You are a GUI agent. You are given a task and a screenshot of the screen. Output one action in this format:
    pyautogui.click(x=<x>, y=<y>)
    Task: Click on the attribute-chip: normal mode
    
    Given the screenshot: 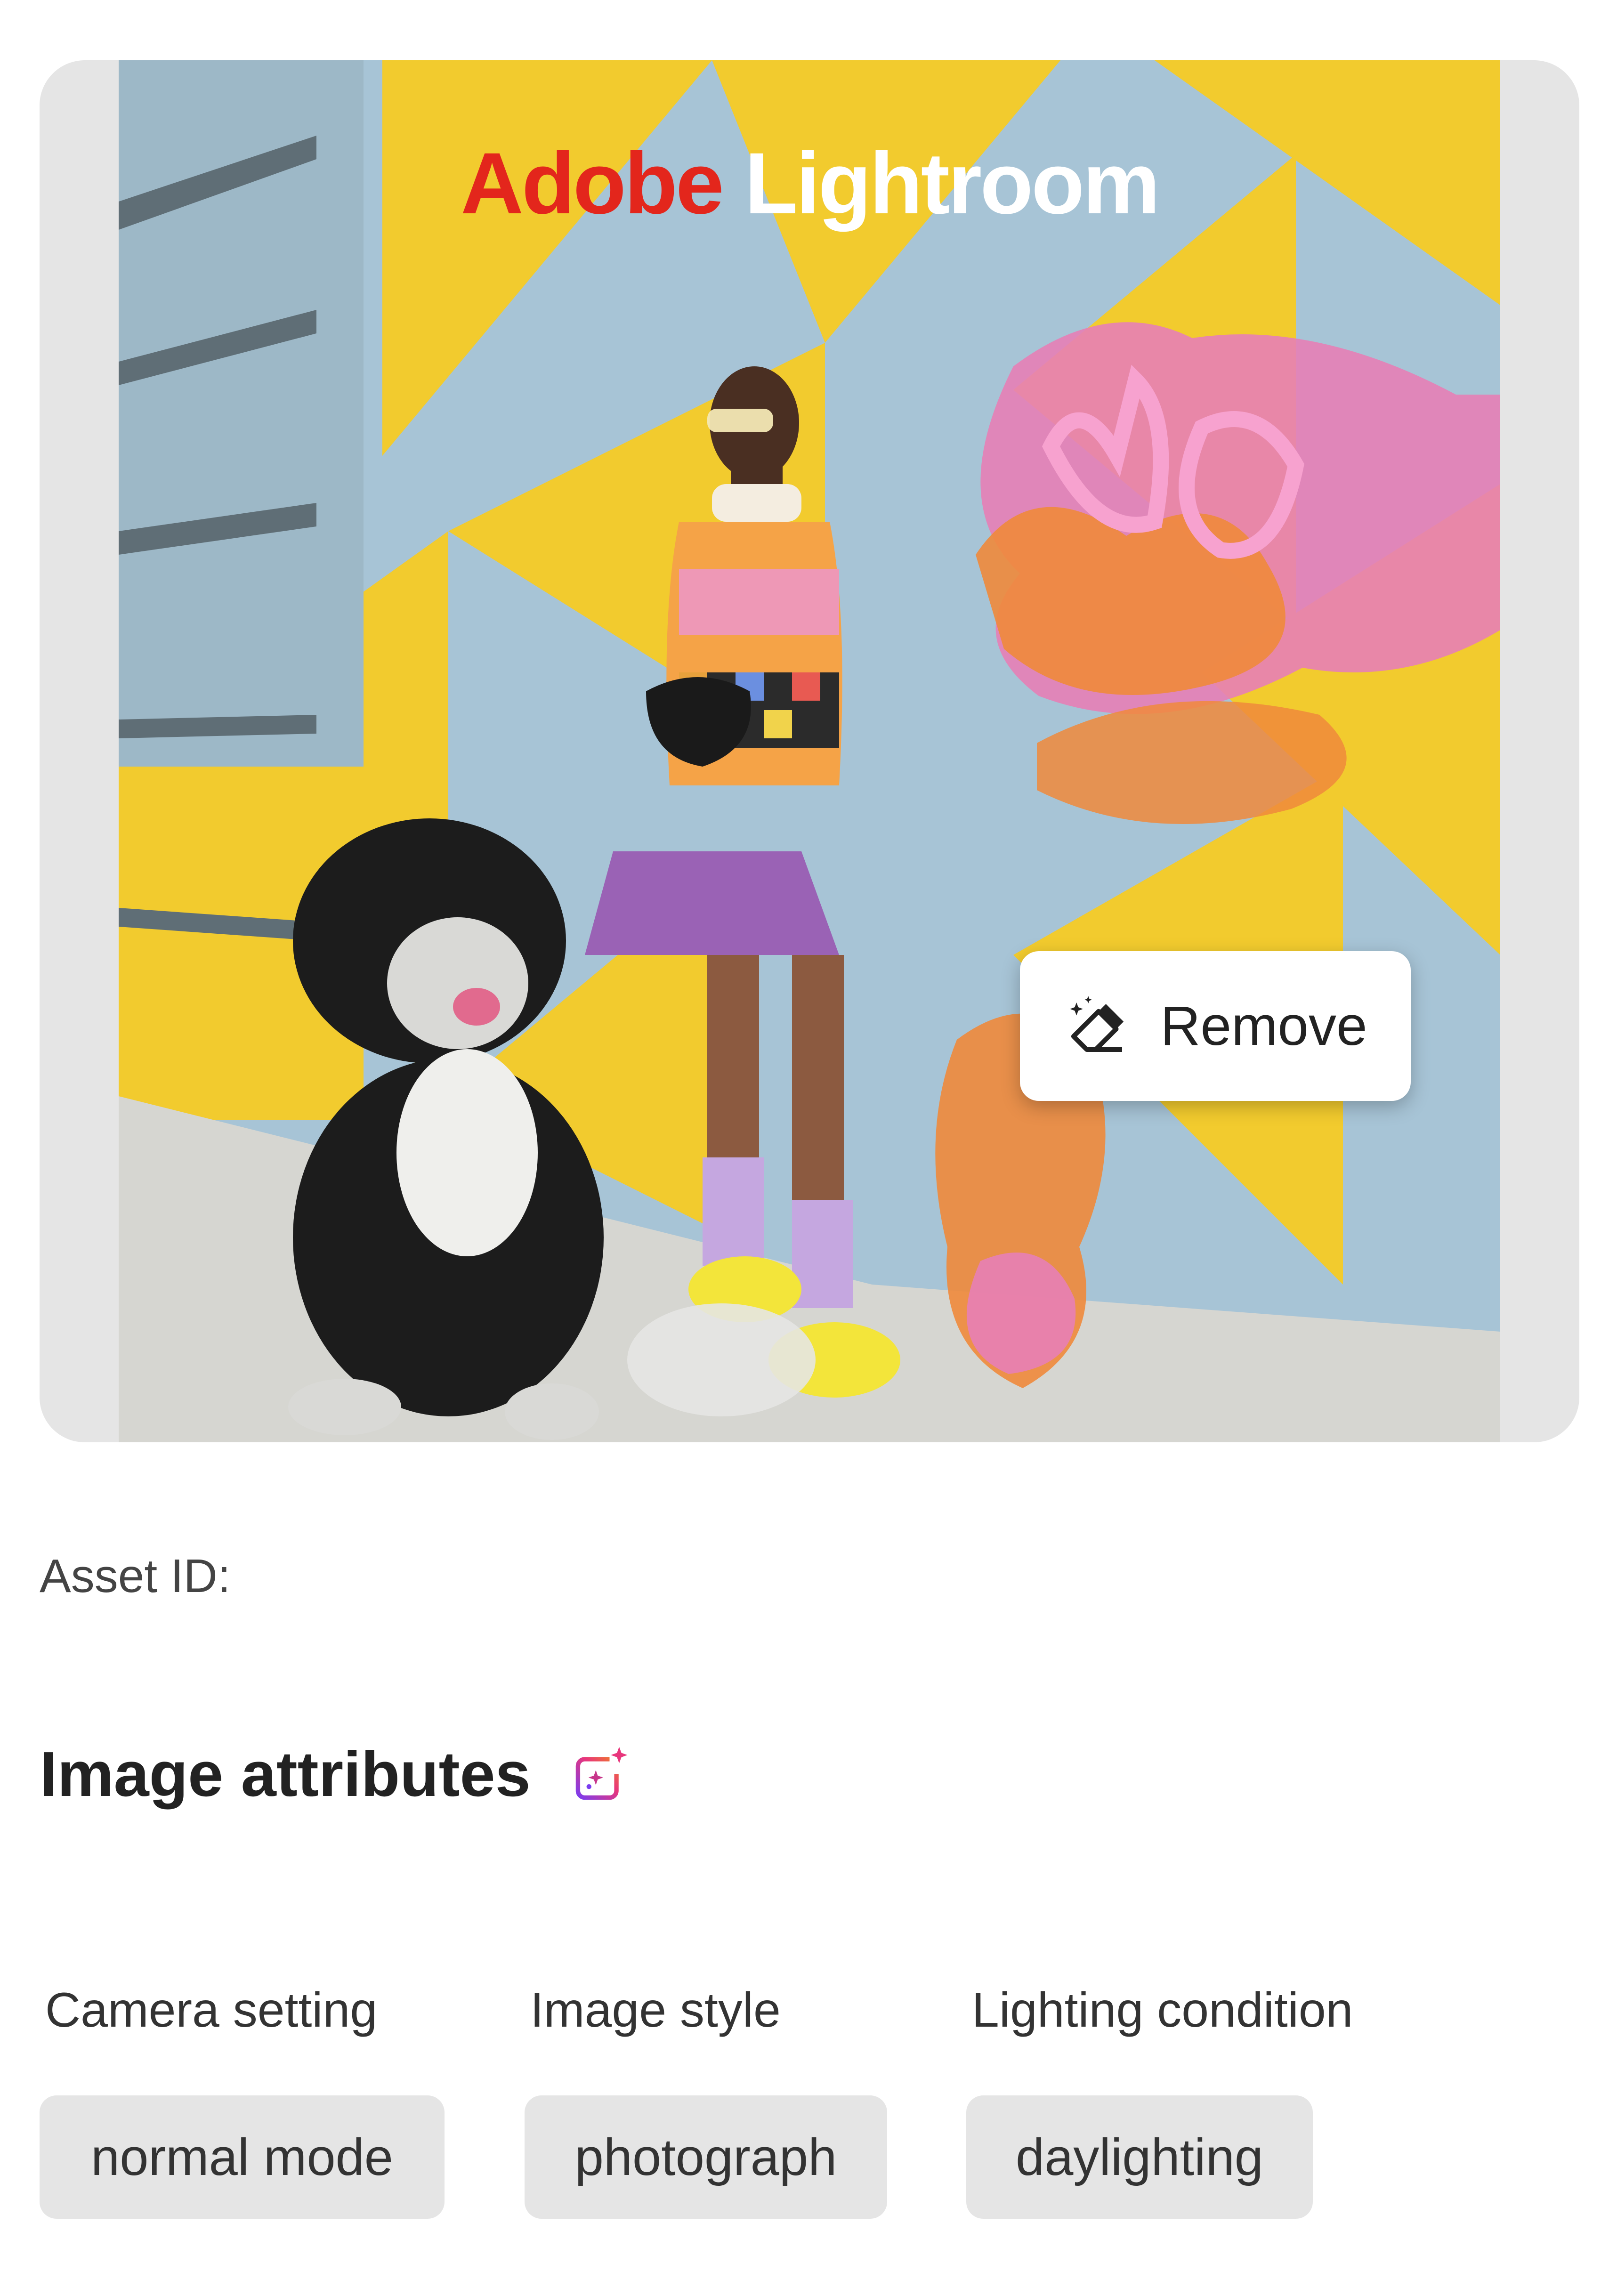 What is the action you would take?
    pyautogui.click(x=242, y=2157)
    